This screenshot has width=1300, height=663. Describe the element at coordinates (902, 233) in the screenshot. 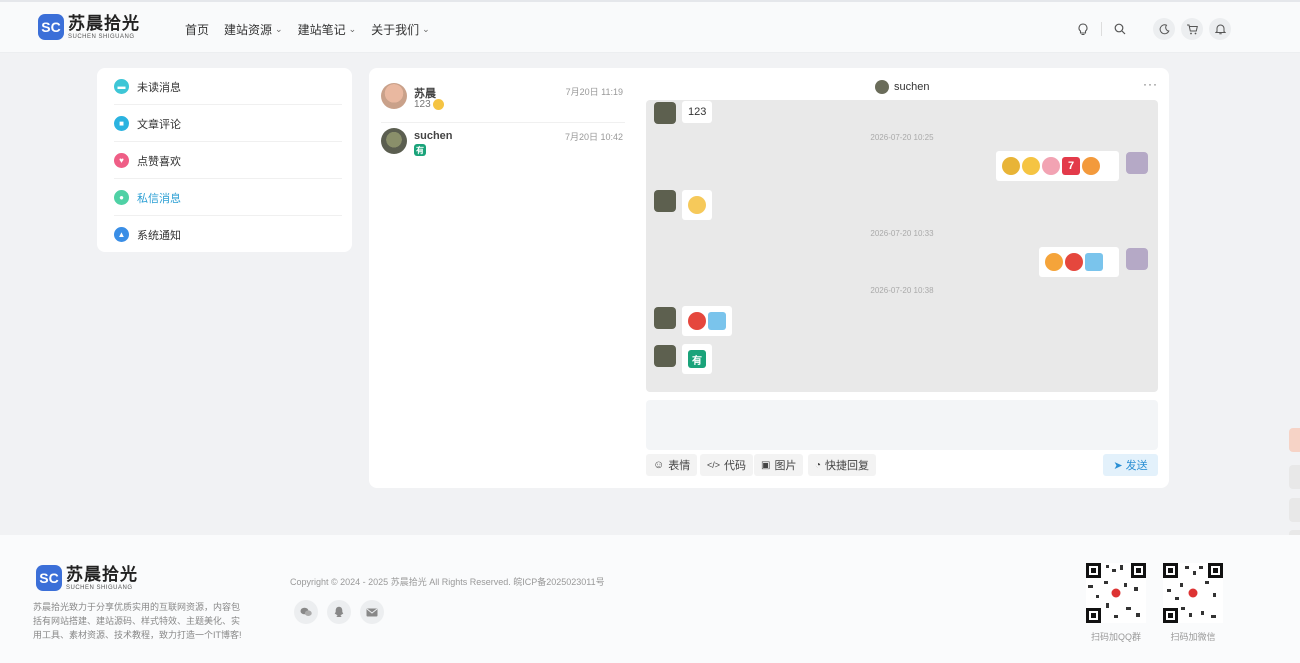

I see `timestamp: 2026-07-20 10:33` at that location.